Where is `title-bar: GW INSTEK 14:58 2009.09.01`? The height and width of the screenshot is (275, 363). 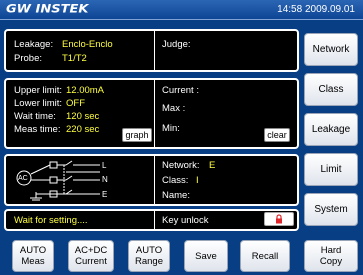
title-bar: GW INSTEK 14:58 2009.09.01 is located at coordinates (181, 10).